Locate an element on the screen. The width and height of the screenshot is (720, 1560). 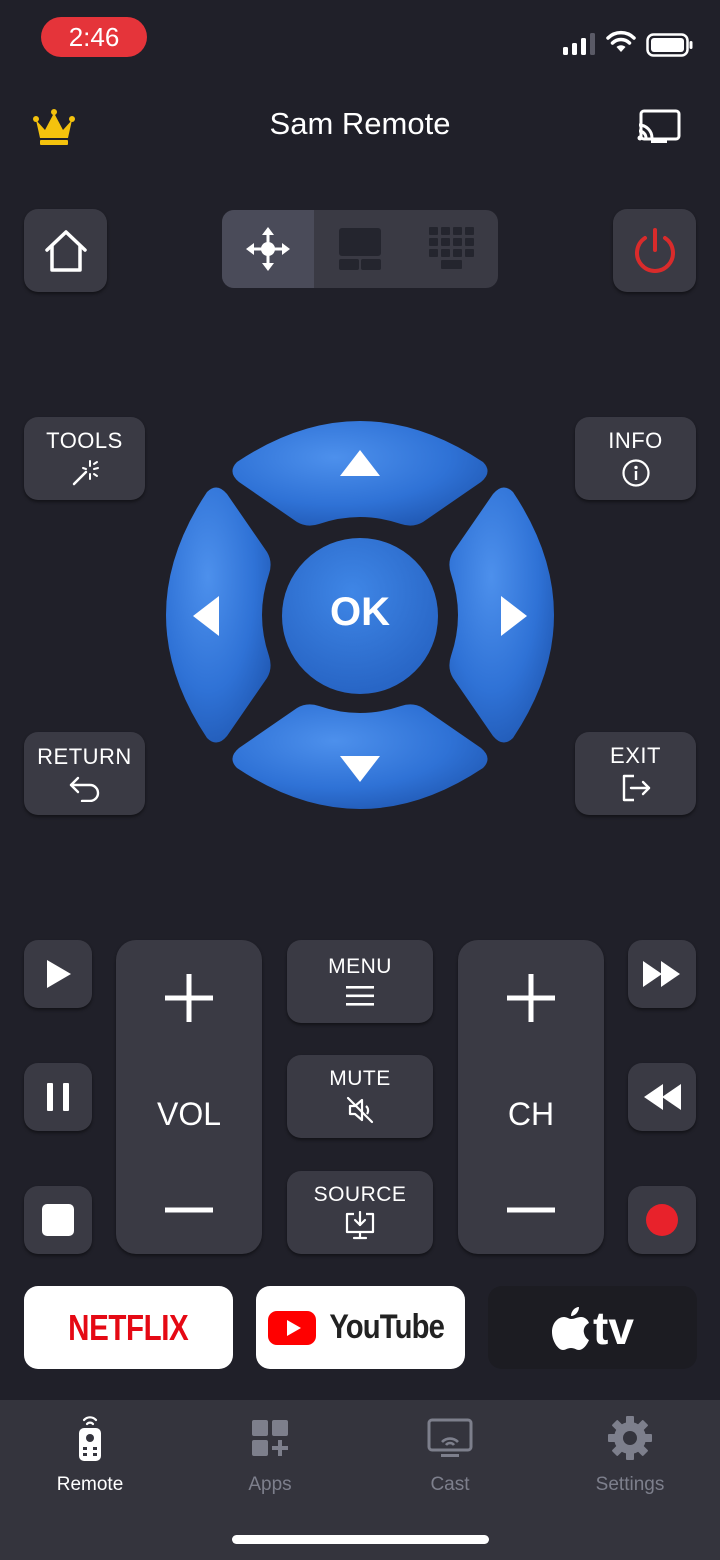
record-icon is located at coordinates (662, 1220).